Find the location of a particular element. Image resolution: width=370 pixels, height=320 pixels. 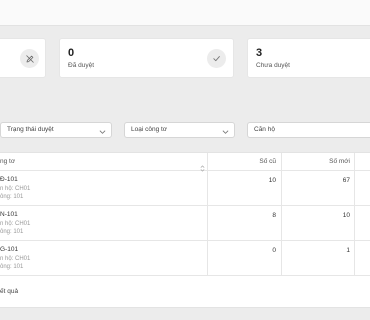

status-filter-label: Trạng thái duyệt is located at coordinates (30, 129).